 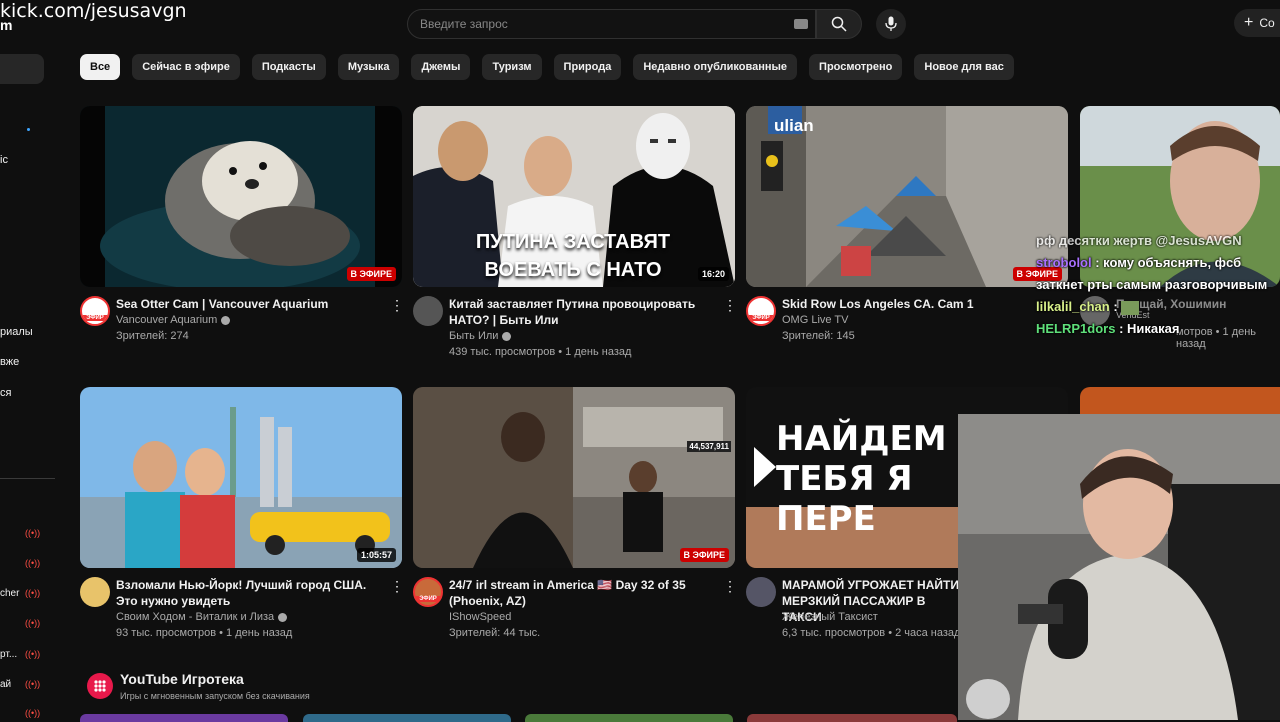 What do you see at coordinates (574, 196) in the screenshot?
I see `video-thumbnail: ПУТИНА ЗАСТАВЯТ ВОЕВАТЬ С НАТО 16:20` at bounding box center [574, 196].